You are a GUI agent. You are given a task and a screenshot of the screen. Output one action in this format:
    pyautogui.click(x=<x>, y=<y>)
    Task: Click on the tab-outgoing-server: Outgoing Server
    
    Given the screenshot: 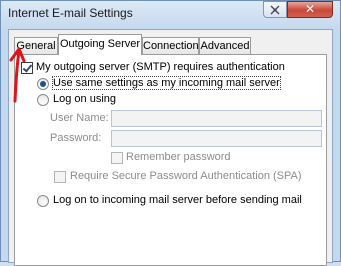 What is the action you would take?
    pyautogui.click(x=100, y=44)
    